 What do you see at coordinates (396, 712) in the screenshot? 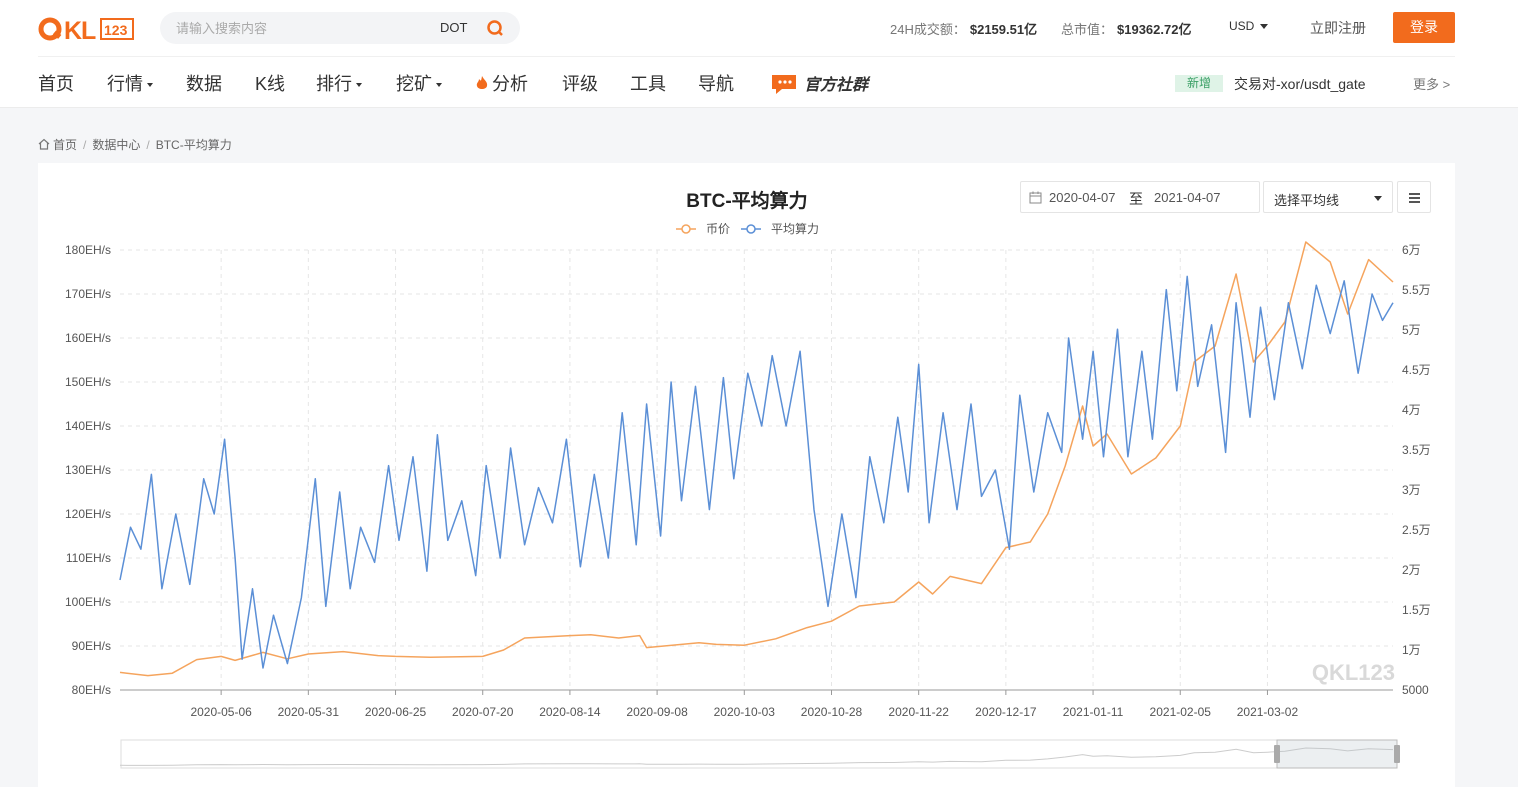
I see `x-tick-label: 2020-06-25` at bounding box center [396, 712].